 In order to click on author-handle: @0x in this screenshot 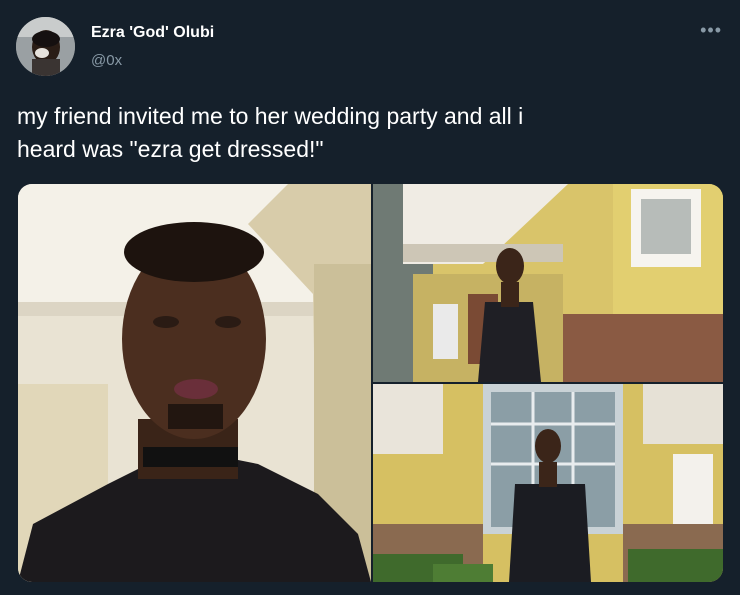, I will do `click(106, 60)`.